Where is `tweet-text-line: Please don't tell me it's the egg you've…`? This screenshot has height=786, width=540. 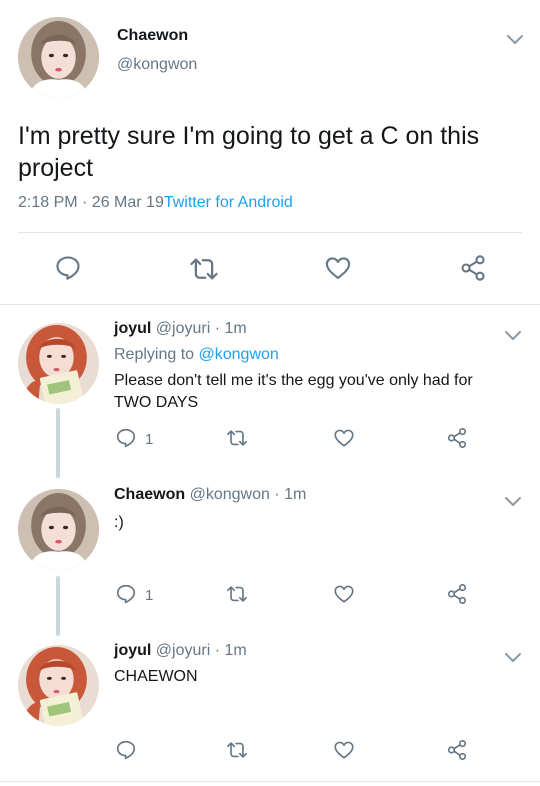
tweet-text-line: Please don't tell me it's the egg you've… is located at coordinates (293, 380).